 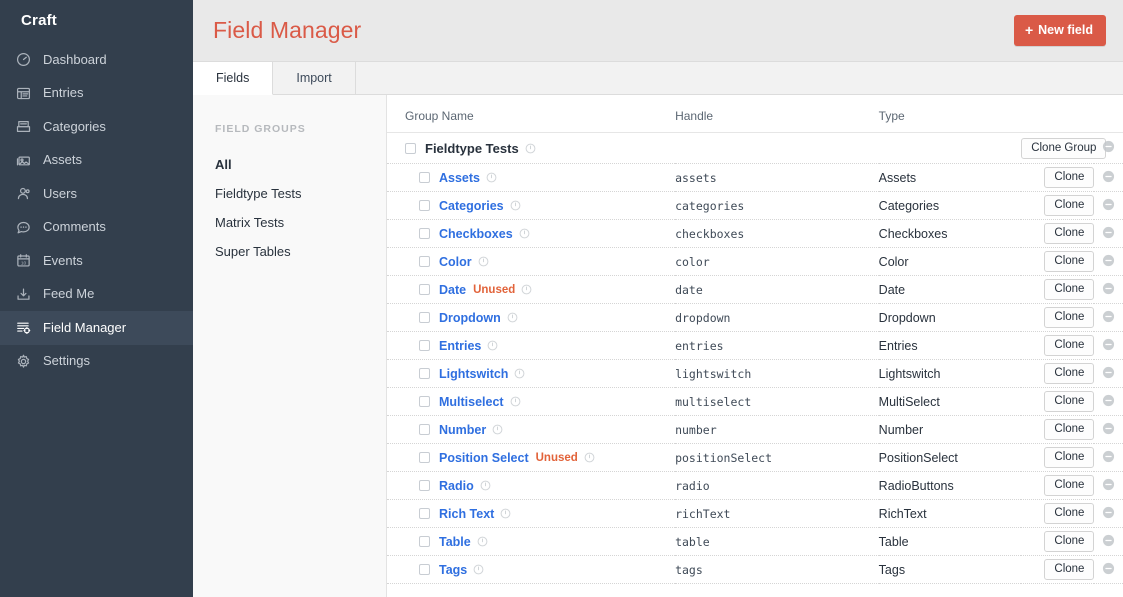 What do you see at coordinates (96, 328) in the screenshot?
I see `sidebar-item-field-manager: Field Manager` at bounding box center [96, 328].